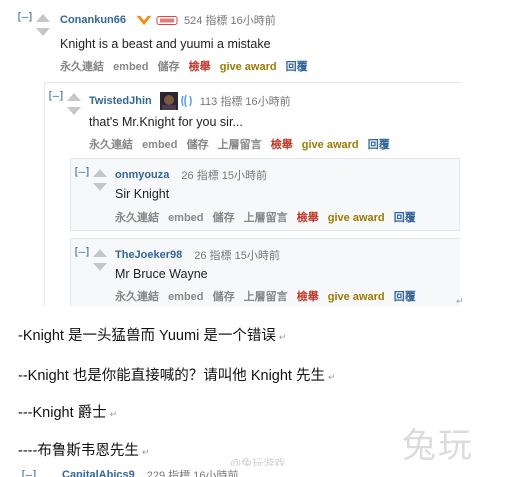 This screenshot has height=477, width=512. I want to click on translation-line-1: -Knight 是一头猛兽而 Yuumi 是一个错误 ↵, so click(152, 334).